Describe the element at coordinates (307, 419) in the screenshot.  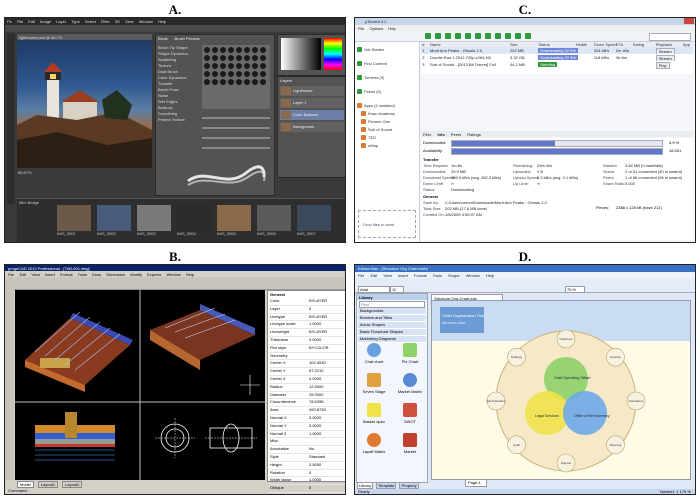
I see `cad-property-row: Normal X 0.0000` at that location.